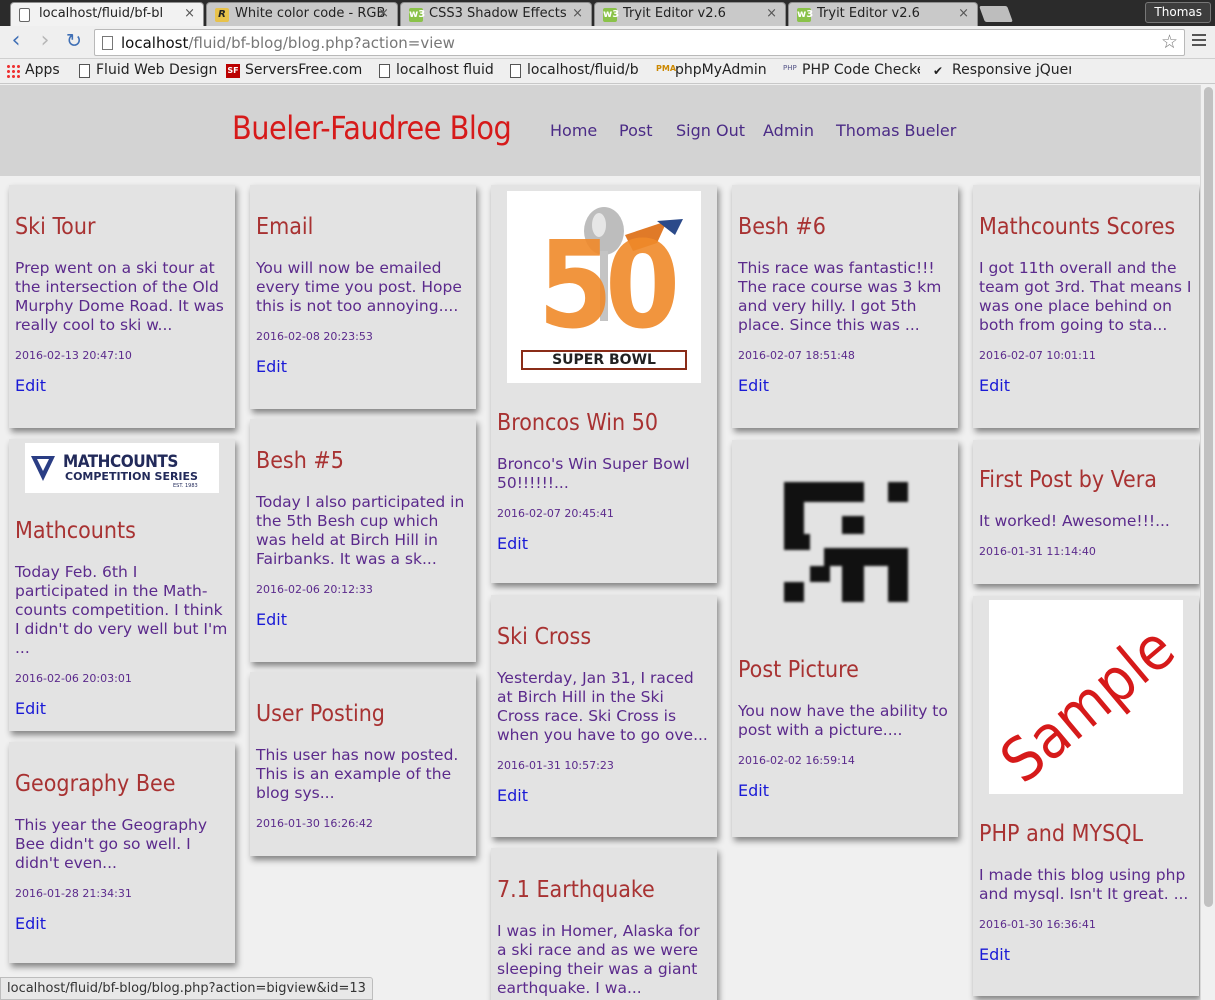 This screenshot has height=1000, width=1215. I want to click on url-host: localhost, so click(155, 43).